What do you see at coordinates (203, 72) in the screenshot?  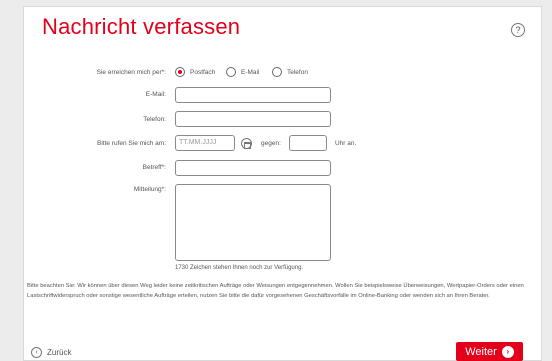 I see `radio-postfach-label: Postfach` at bounding box center [203, 72].